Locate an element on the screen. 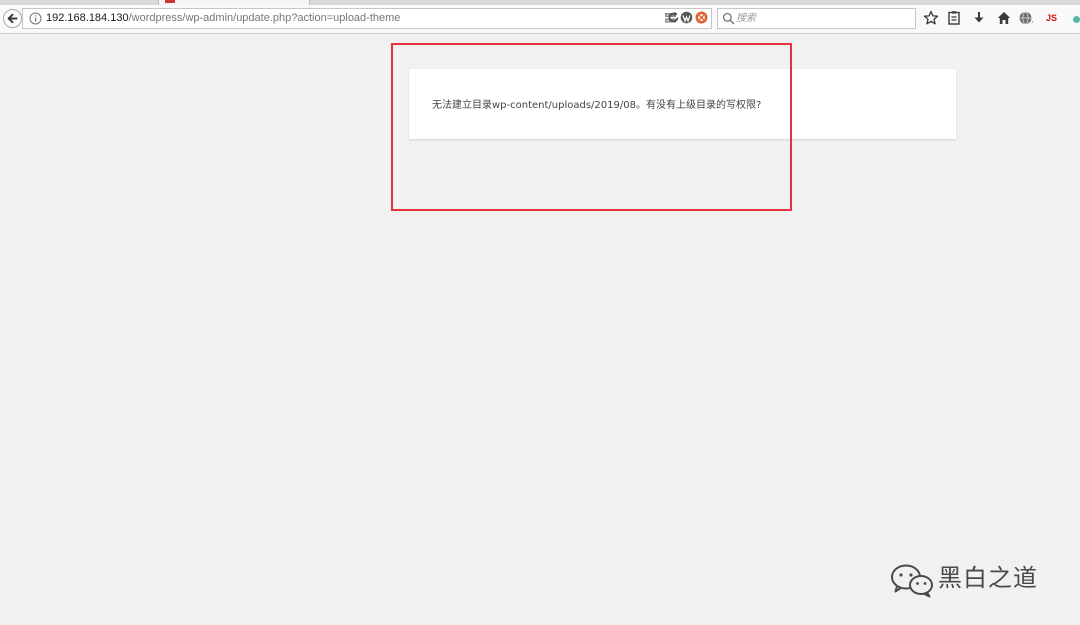  info-icon is located at coordinates (35, 18).